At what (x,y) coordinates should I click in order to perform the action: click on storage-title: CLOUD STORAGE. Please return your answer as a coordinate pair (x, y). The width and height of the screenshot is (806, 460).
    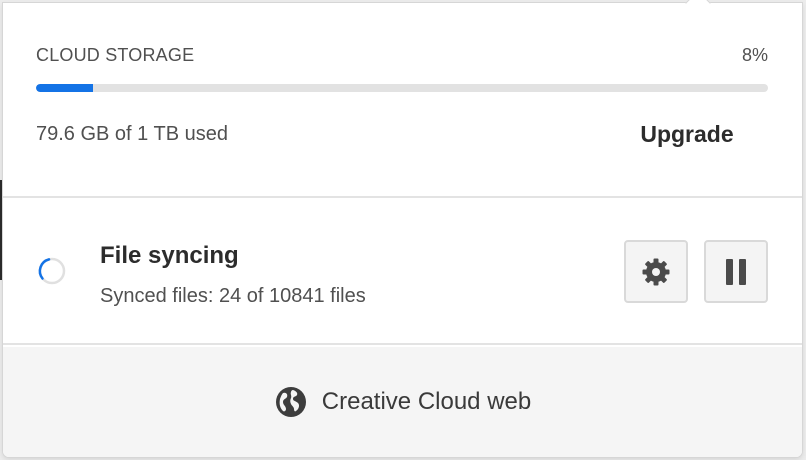
    Looking at the image, I should click on (115, 55).